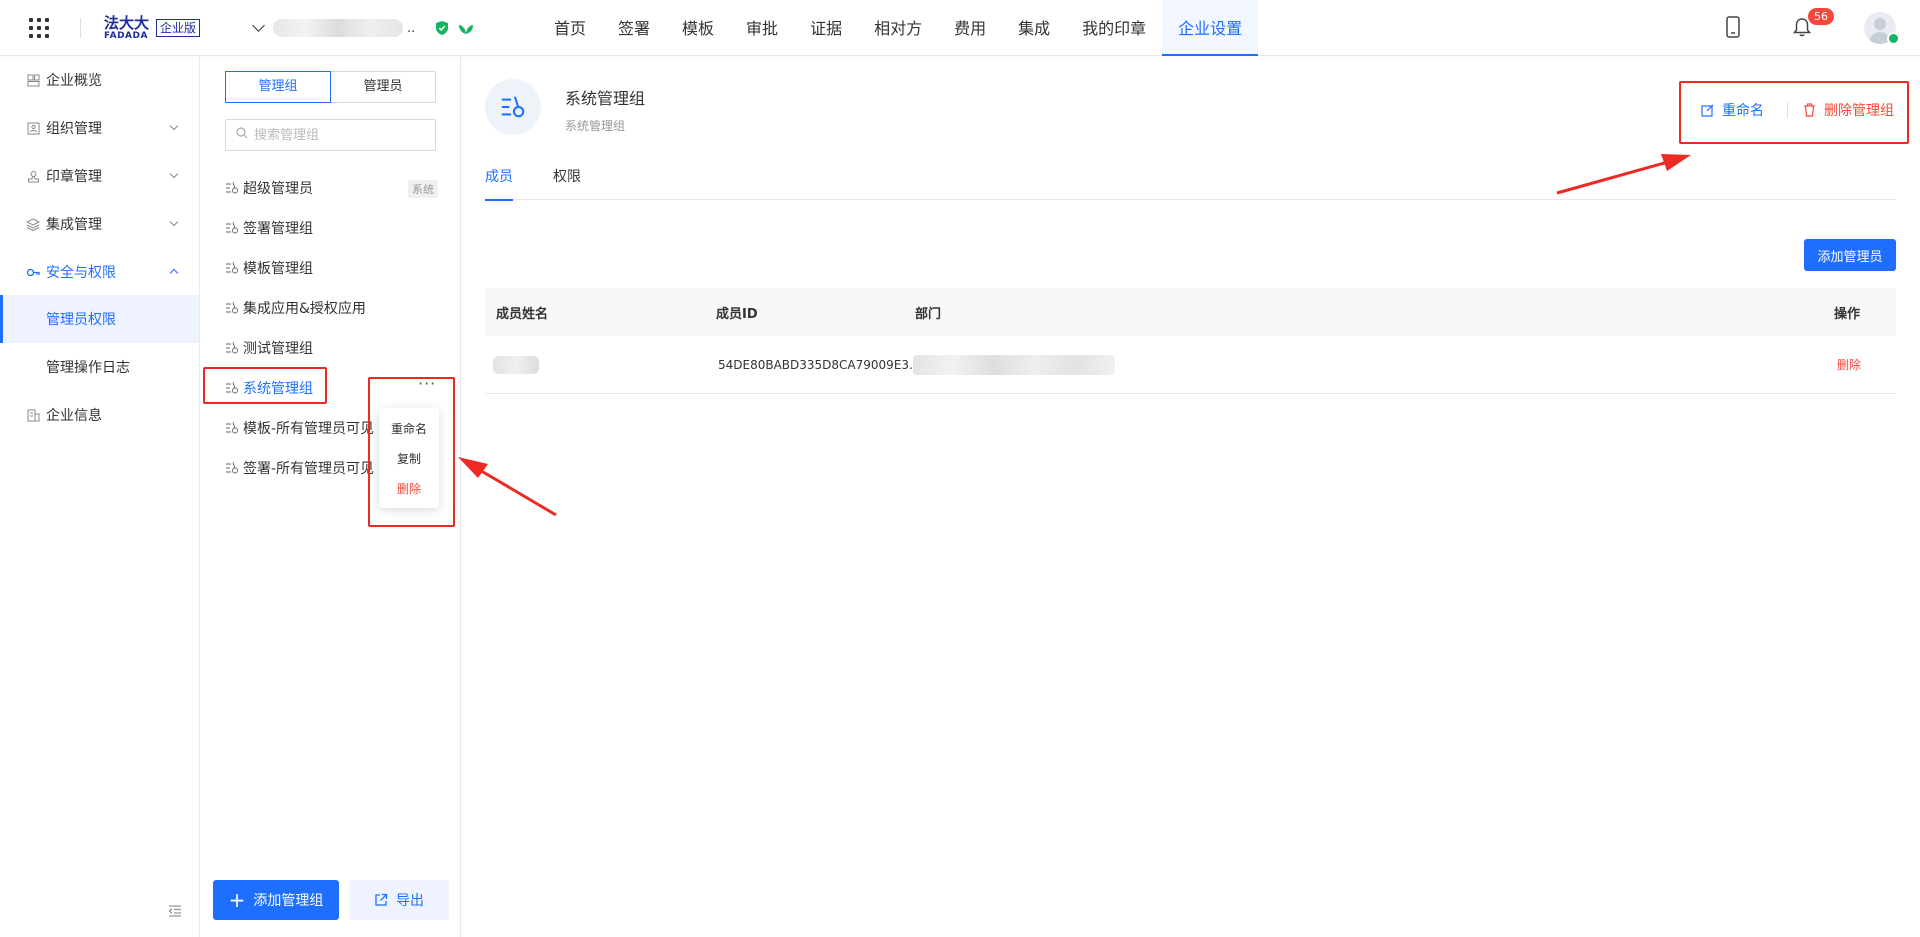 Image resolution: width=1920 pixels, height=937 pixels. I want to click on chevron-up-icon, so click(174, 273).